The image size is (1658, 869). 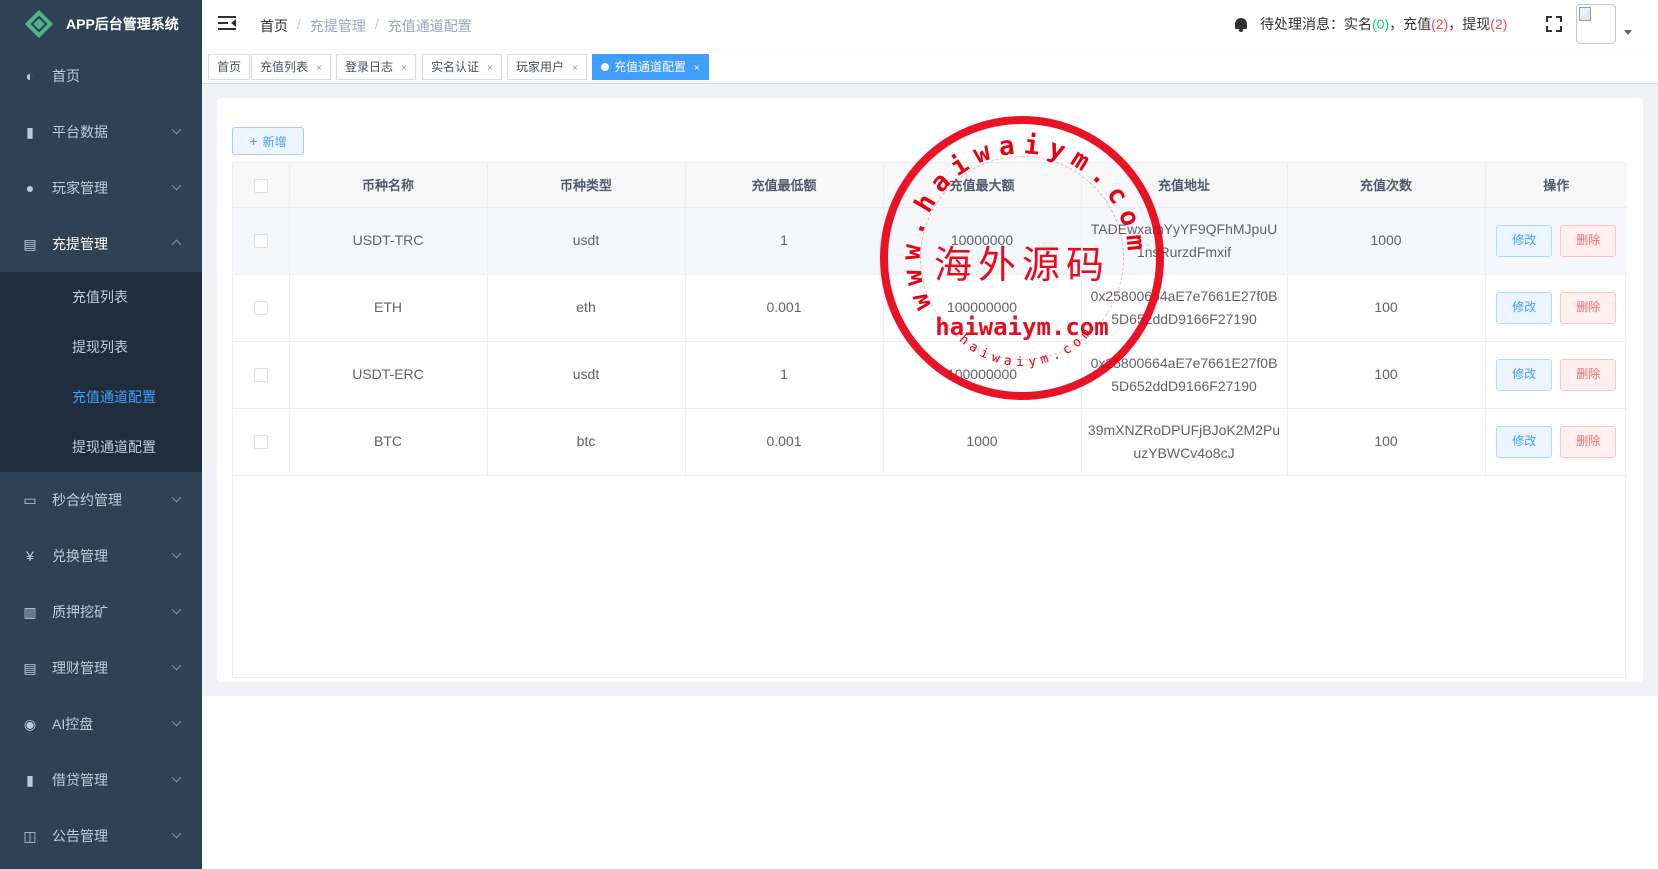 I want to click on add-button: + 新增, so click(x=268, y=141).